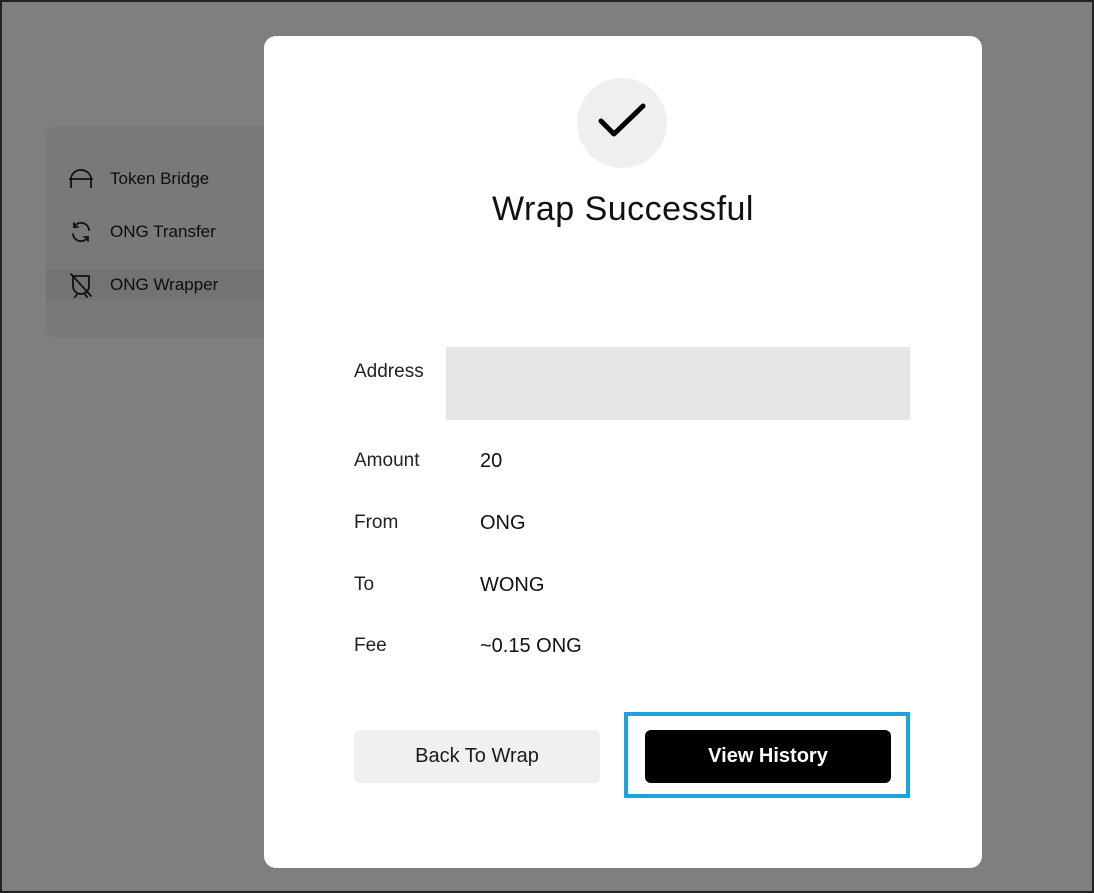  What do you see at coordinates (512, 585) in the screenshot?
I see `to-value: WONG` at bounding box center [512, 585].